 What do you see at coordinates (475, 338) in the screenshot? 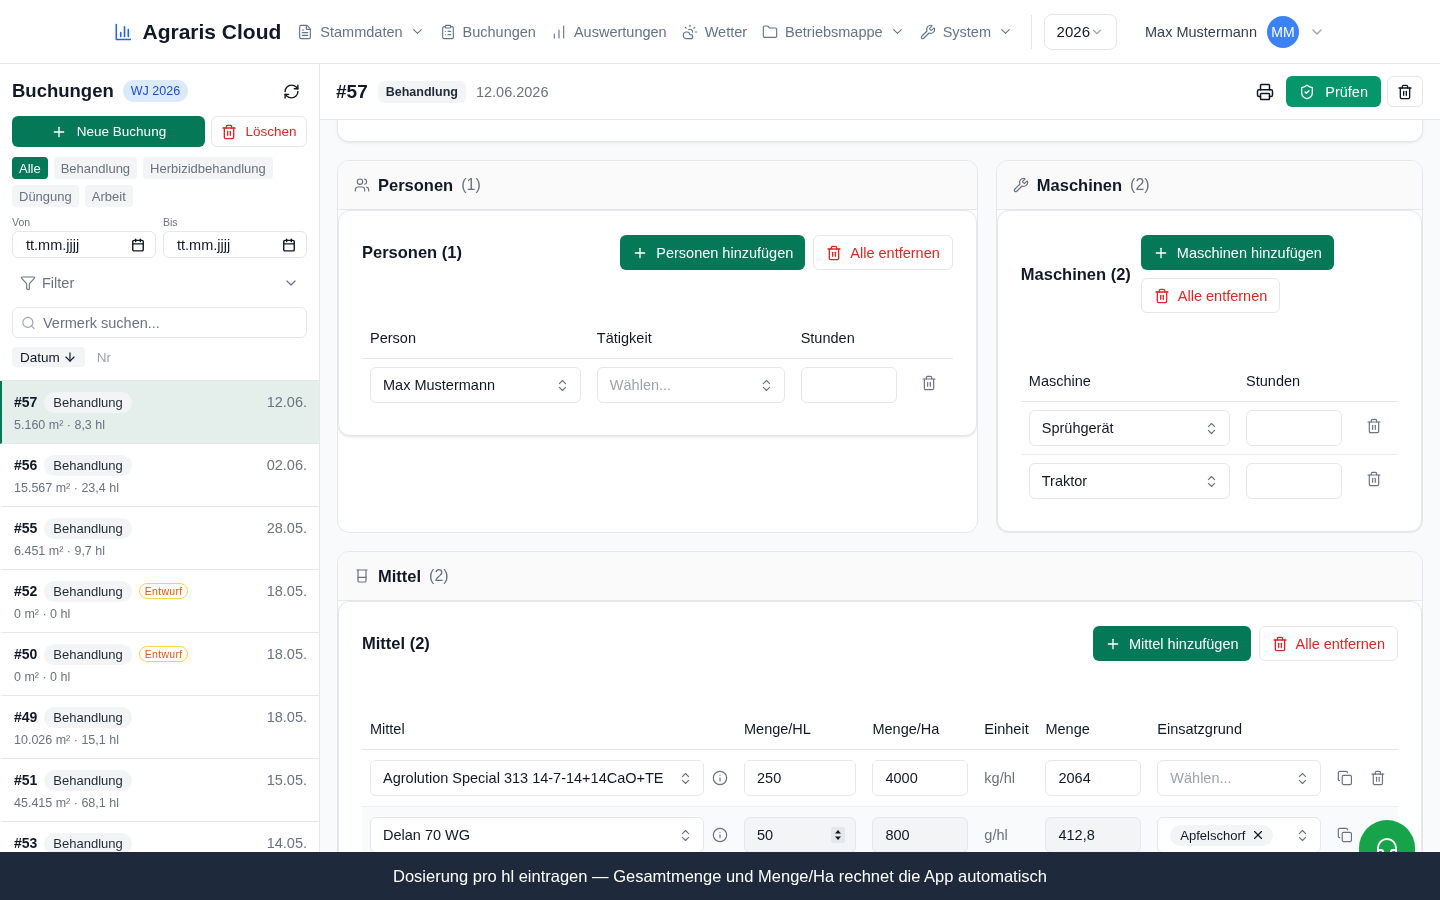
I see `column-header: Person` at bounding box center [475, 338].